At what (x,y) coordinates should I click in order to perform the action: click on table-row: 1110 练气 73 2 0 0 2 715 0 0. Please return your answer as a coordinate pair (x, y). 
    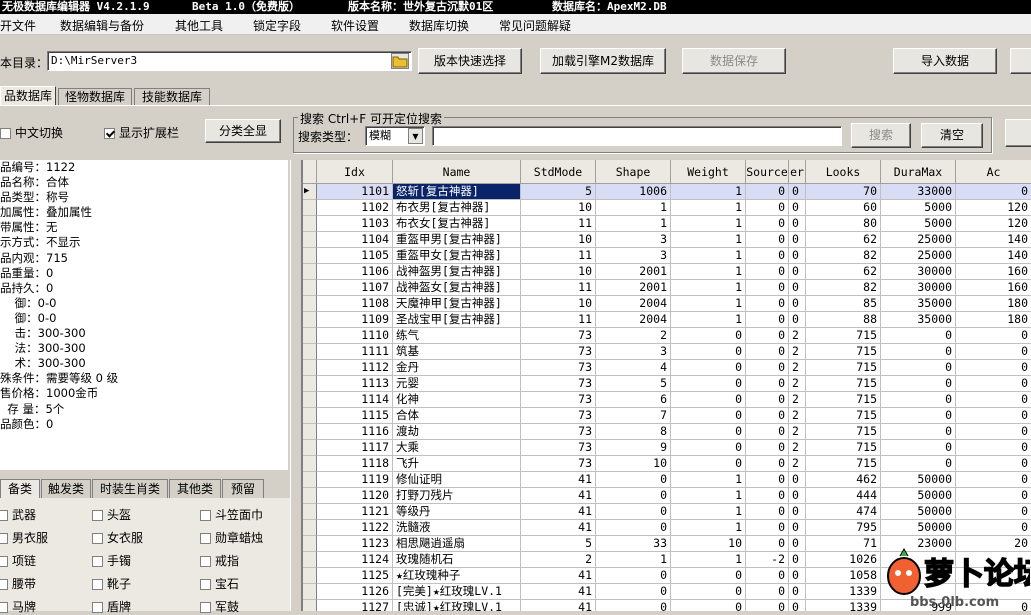
    Looking at the image, I should click on (667, 336).